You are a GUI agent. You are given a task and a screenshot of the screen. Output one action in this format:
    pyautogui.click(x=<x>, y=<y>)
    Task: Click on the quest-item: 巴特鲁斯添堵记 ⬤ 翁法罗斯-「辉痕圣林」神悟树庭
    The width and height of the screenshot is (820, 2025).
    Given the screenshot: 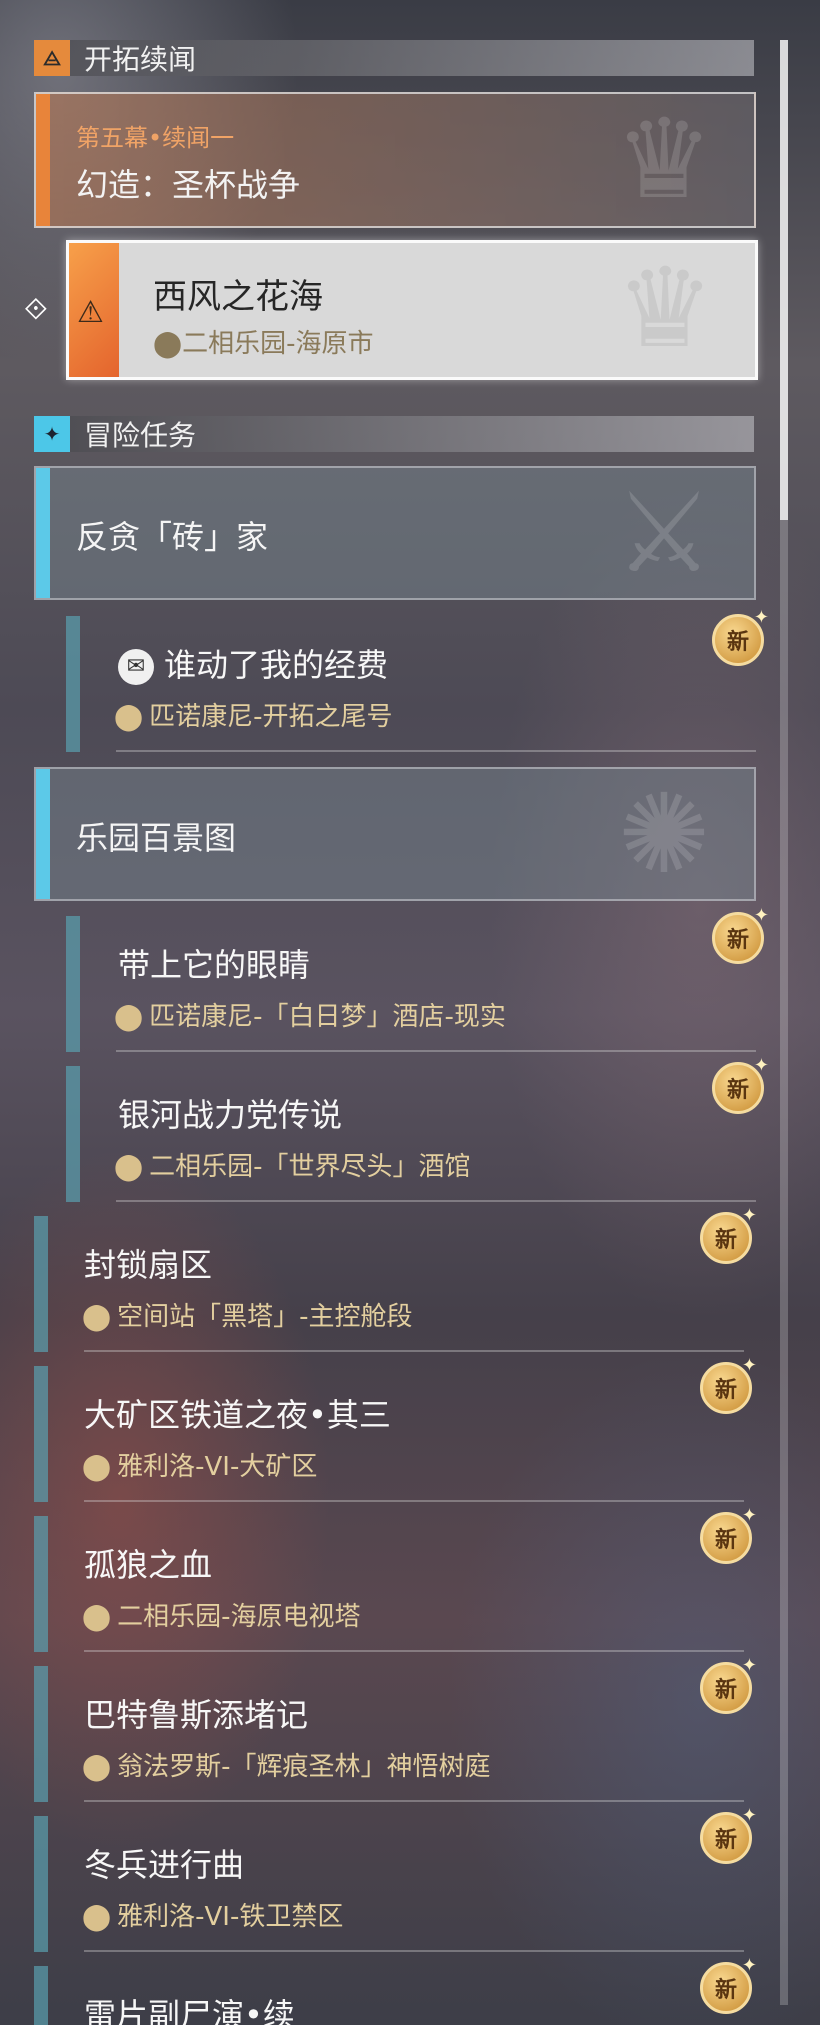 What is the action you would take?
    pyautogui.click(x=394, y=1734)
    